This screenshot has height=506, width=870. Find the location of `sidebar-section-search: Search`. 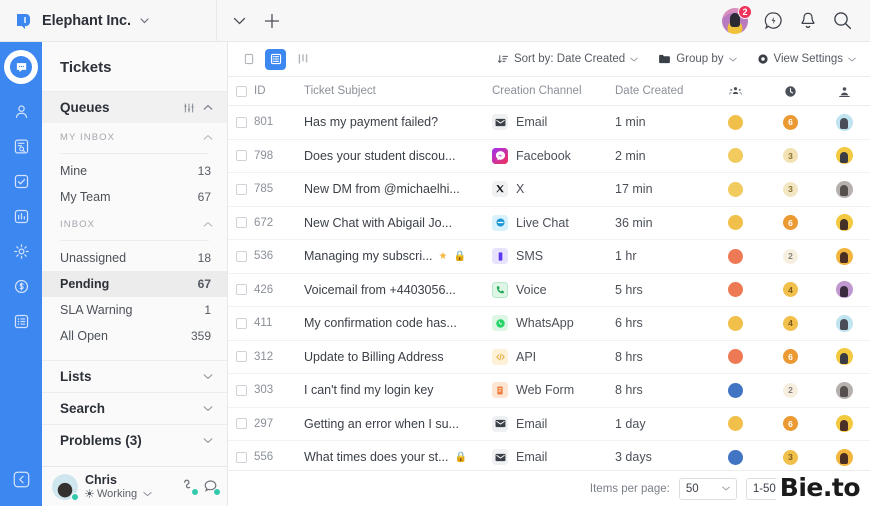

sidebar-section-search: Search is located at coordinates (134, 408).